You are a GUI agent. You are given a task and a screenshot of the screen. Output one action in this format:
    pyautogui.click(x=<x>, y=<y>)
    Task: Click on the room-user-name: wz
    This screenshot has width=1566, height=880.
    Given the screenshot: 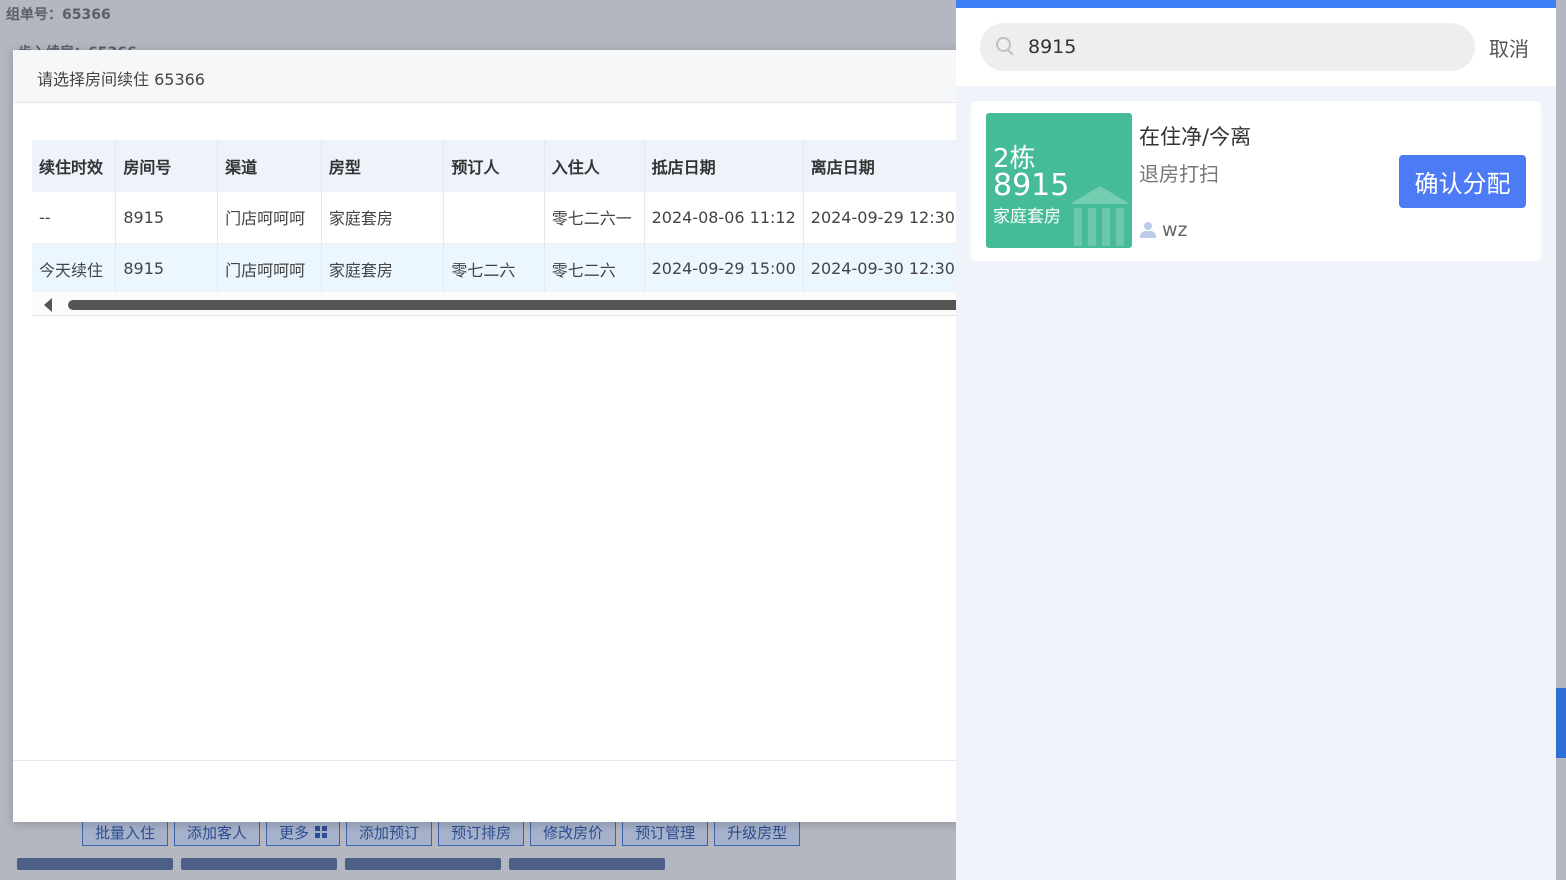 What is the action you would take?
    pyautogui.click(x=1175, y=230)
    